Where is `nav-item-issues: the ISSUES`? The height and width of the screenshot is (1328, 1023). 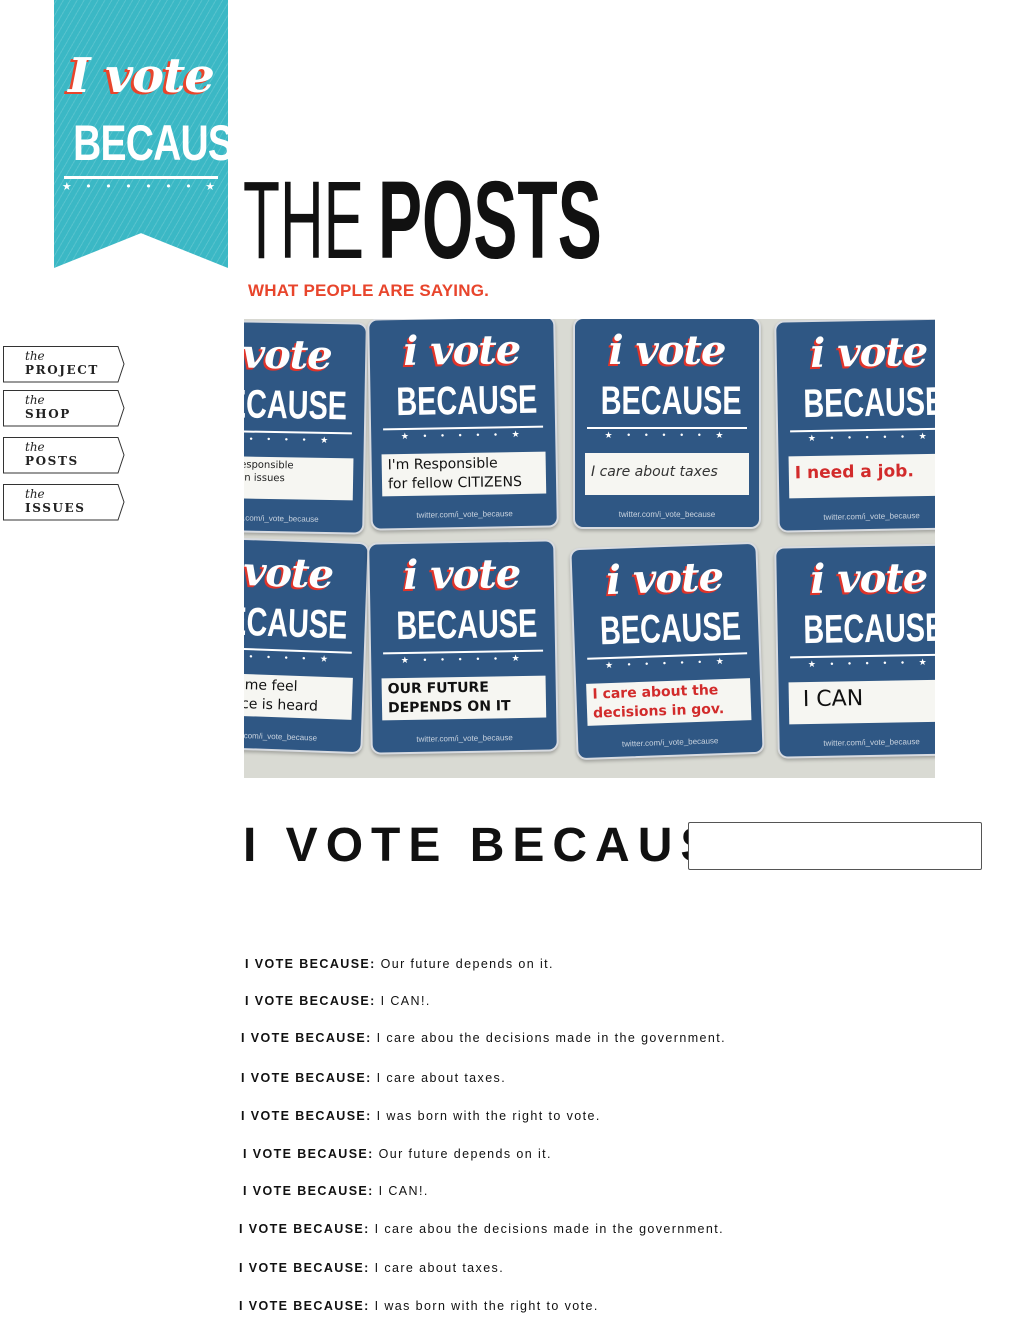
nav-item-issues: the ISSUES is located at coordinates (64, 502).